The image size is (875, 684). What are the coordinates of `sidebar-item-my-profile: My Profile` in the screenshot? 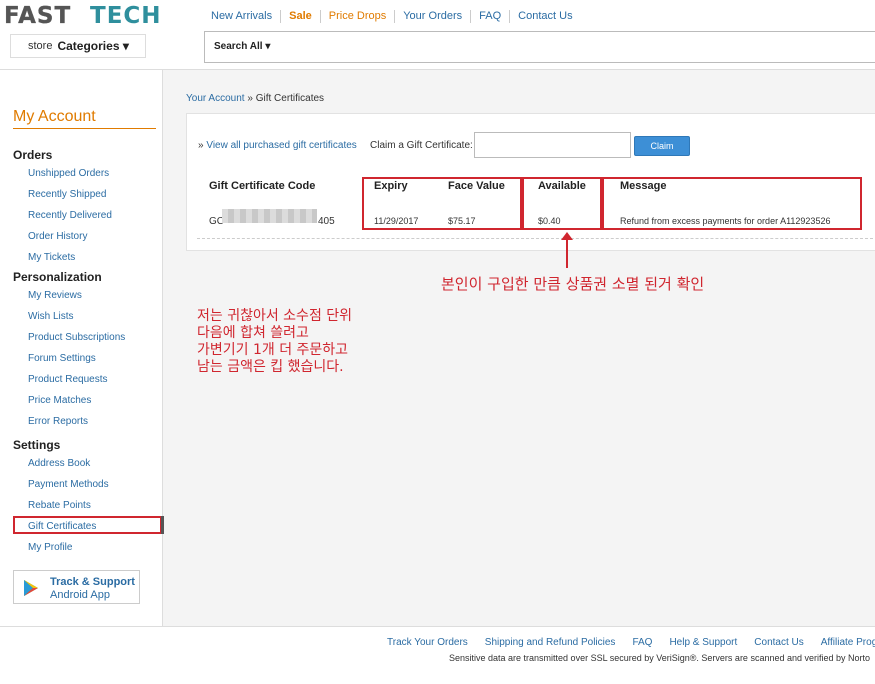 It's located at (50, 547).